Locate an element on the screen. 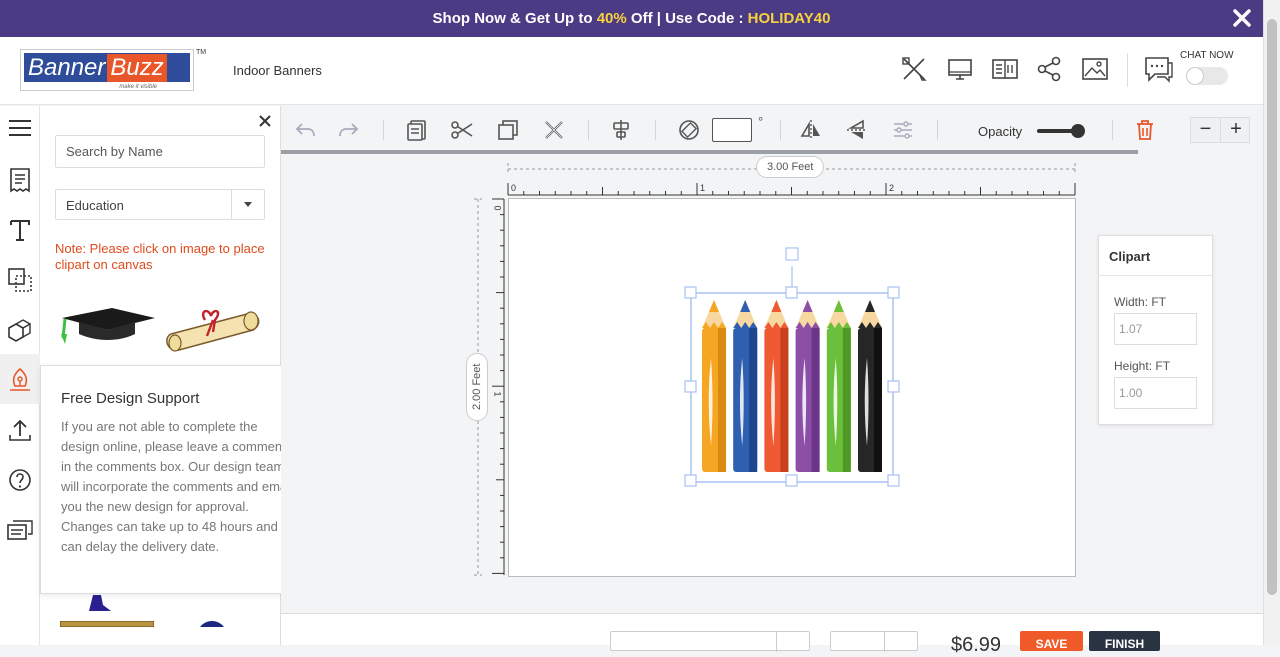 The width and height of the screenshot is (1280, 657). height-label-text: Height: is located at coordinates (1135, 366).